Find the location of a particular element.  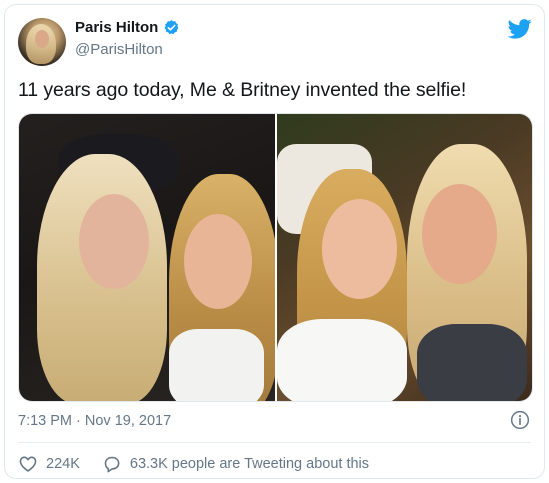

info-icon is located at coordinates (520, 420).